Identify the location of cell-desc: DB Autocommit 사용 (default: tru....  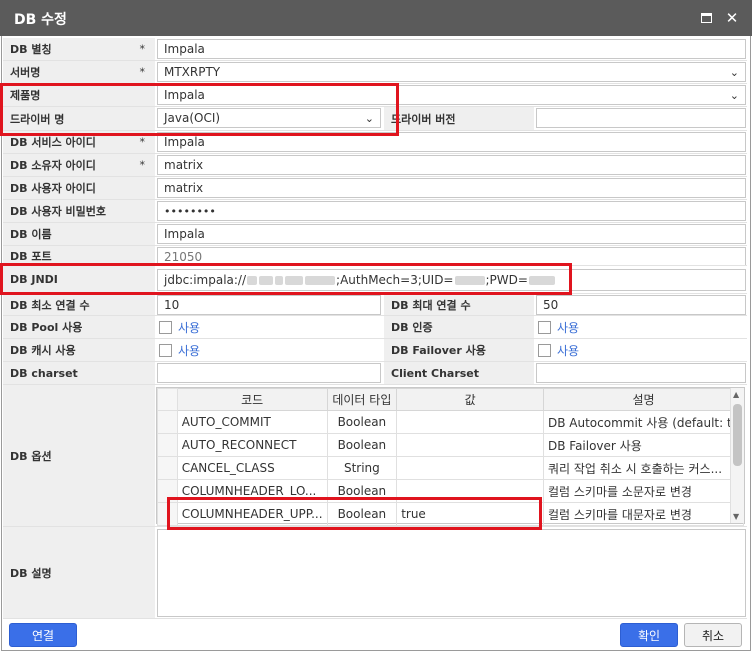
(643, 422).